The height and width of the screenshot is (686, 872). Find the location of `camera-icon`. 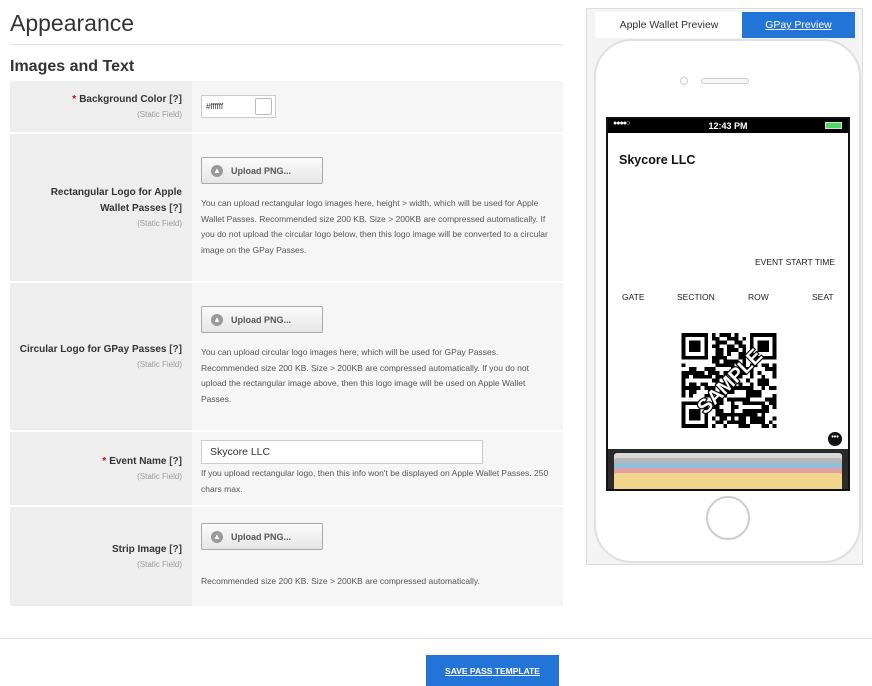

camera-icon is located at coordinates (684, 81).